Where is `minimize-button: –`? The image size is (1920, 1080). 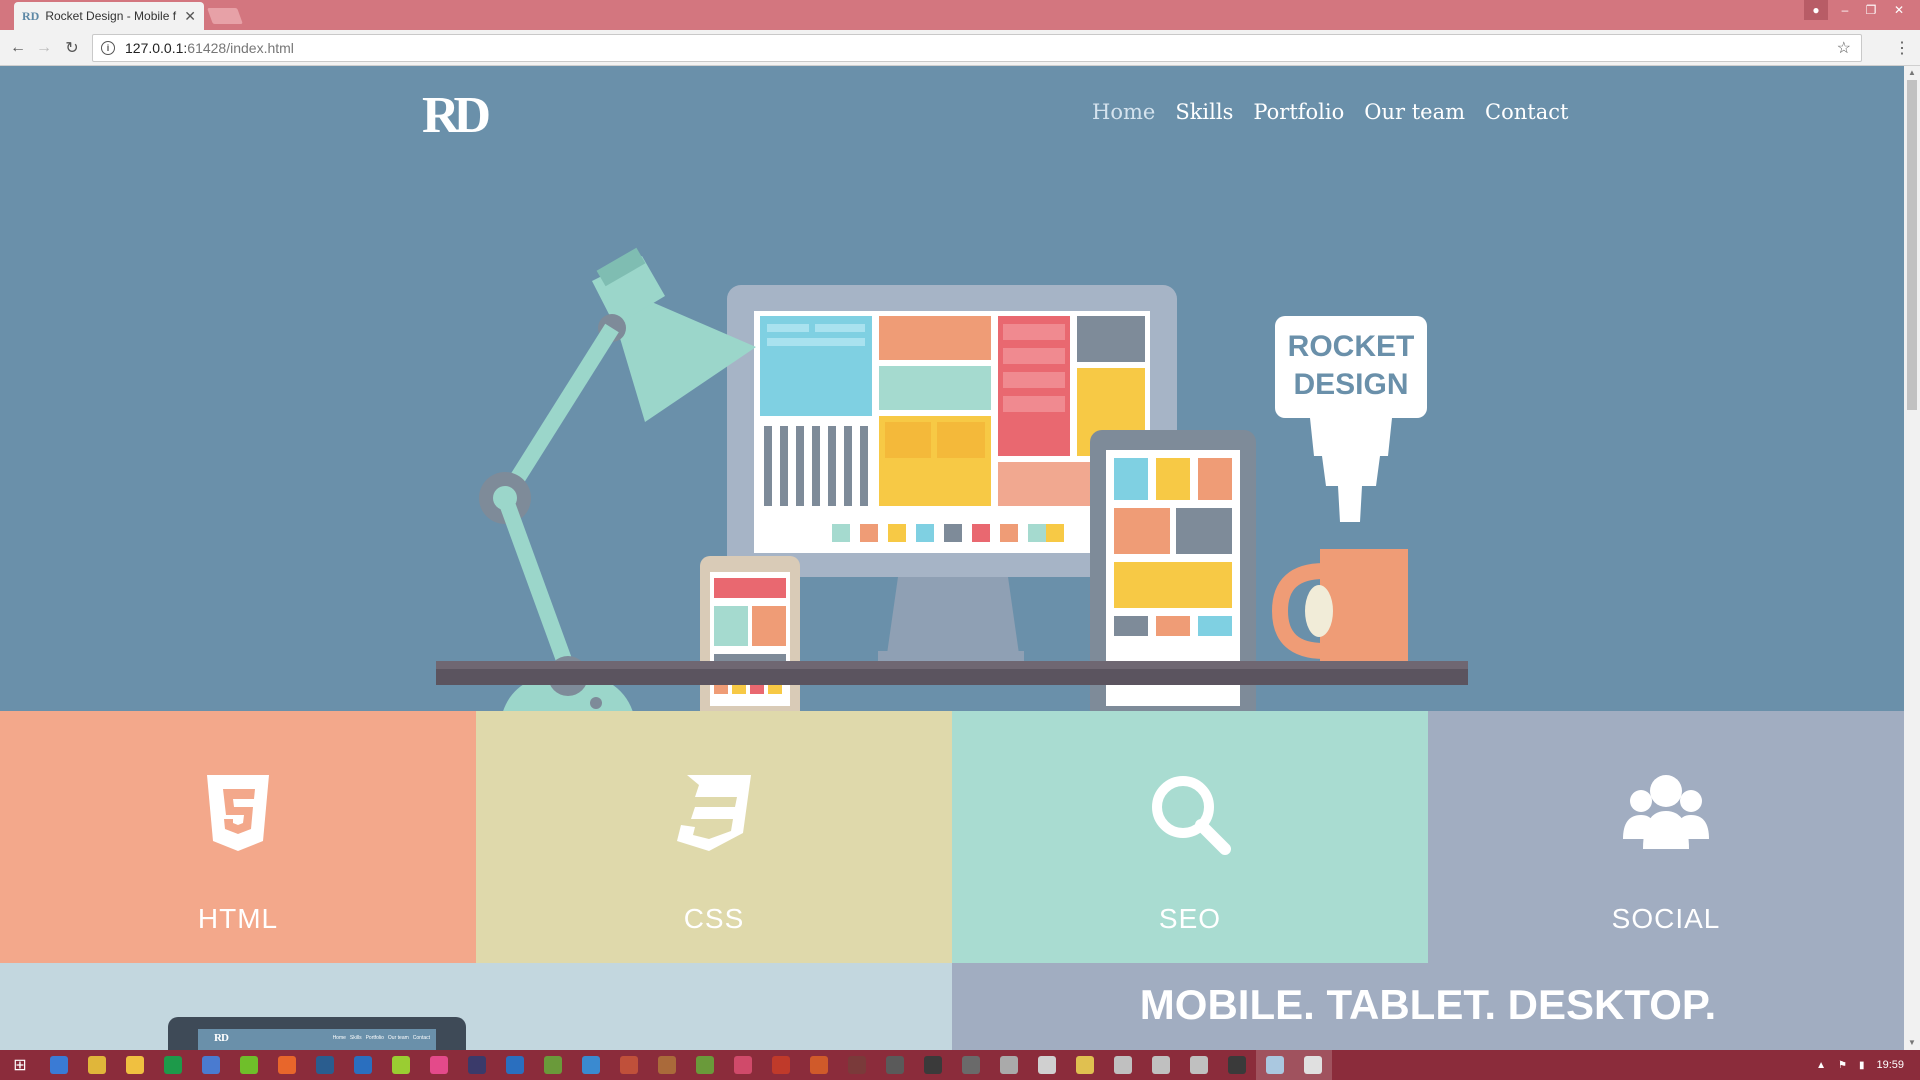
minimize-button: – is located at coordinates (1845, 10).